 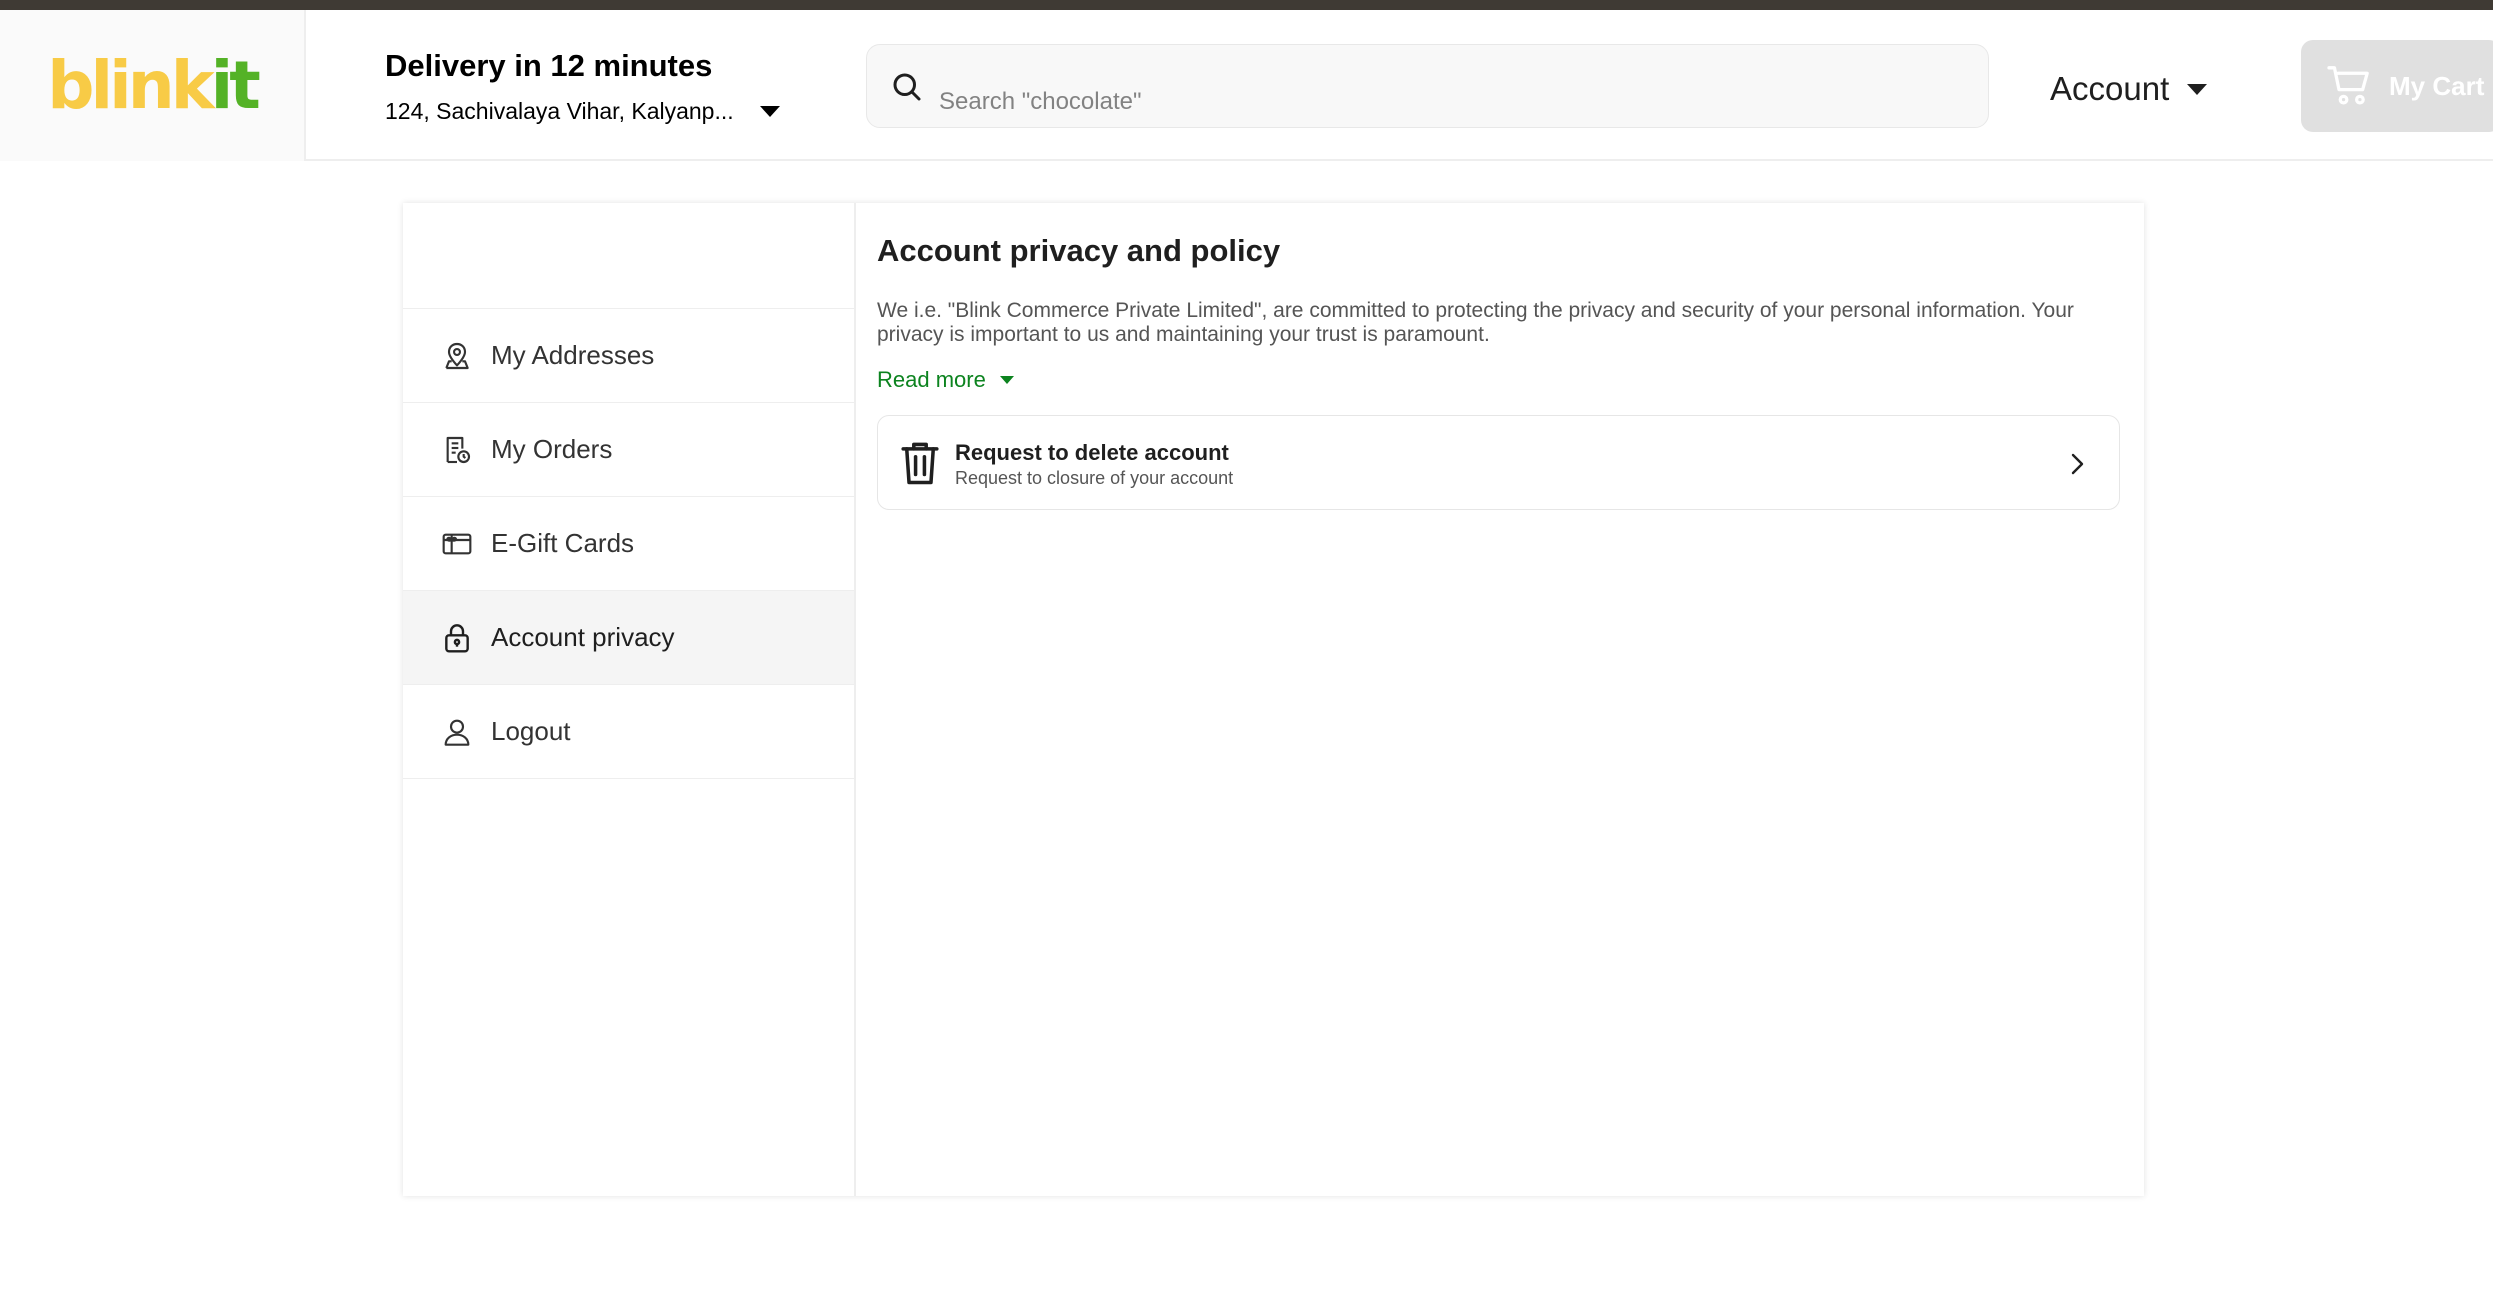 What do you see at coordinates (1094, 478) in the screenshot?
I see `delete-account-subtitle: Request to closure of your account` at bounding box center [1094, 478].